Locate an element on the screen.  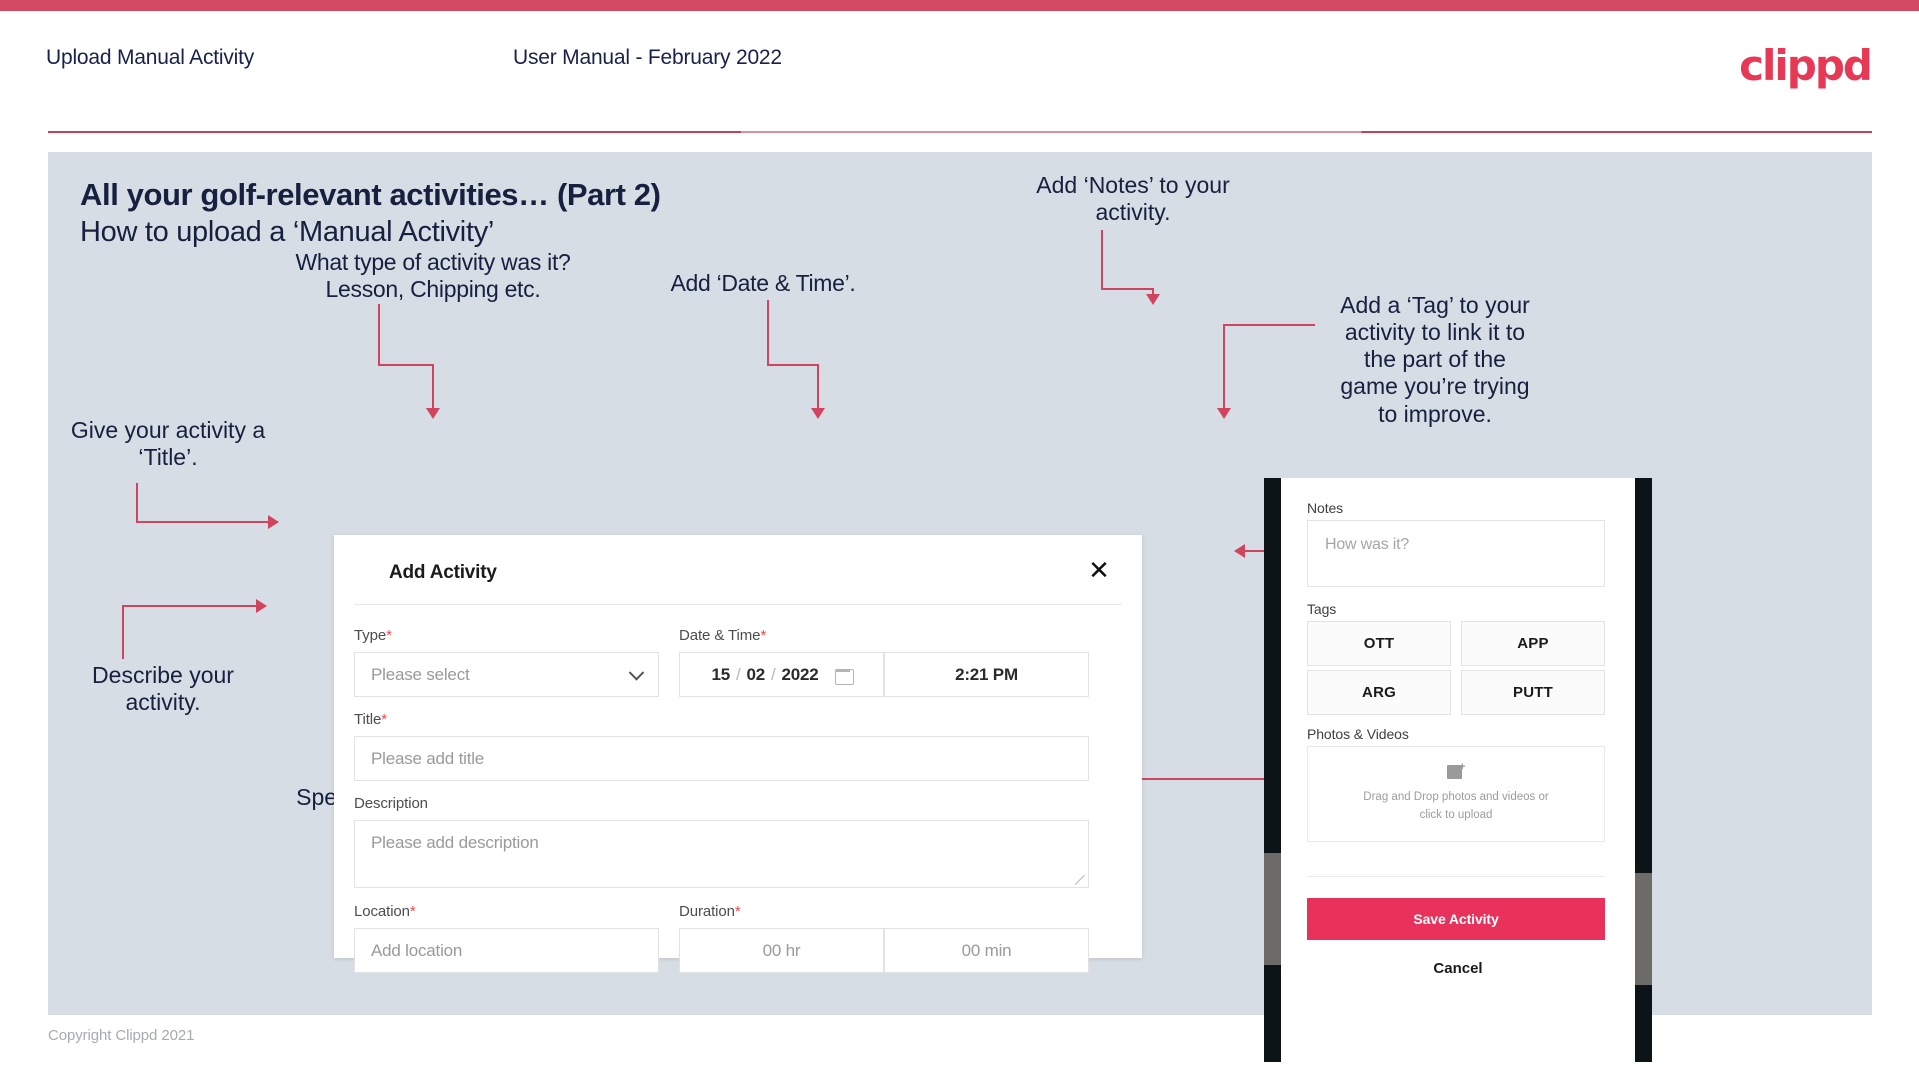
arrowhead-datetime is located at coordinates (818, 413).